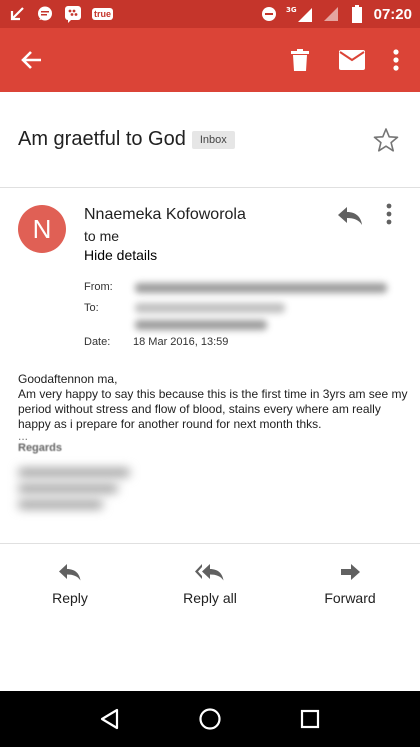 Image resolution: width=420 pixels, height=747 pixels. Describe the element at coordinates (269, 14) in the screenshot. I see `do-not-disturb-icon` at that location.